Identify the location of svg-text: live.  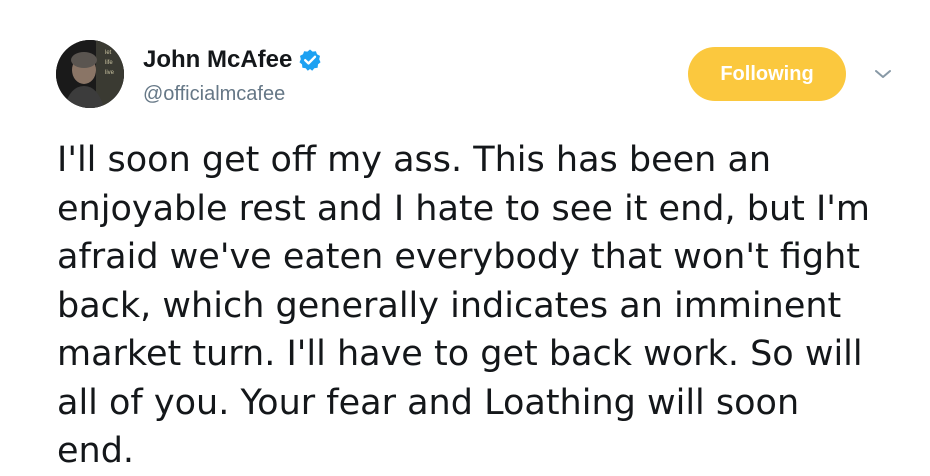
(110, 73).